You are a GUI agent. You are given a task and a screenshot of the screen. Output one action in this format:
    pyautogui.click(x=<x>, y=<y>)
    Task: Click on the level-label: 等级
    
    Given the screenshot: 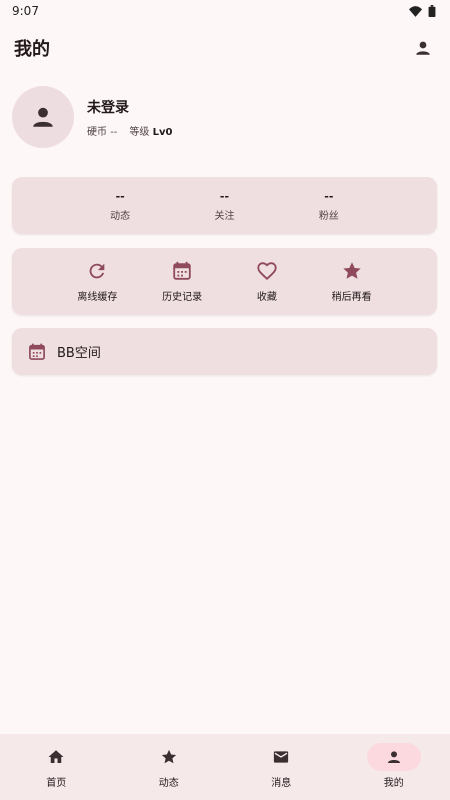 What is the action you would take?
    pyautogui.click(x=139, y=132)
    